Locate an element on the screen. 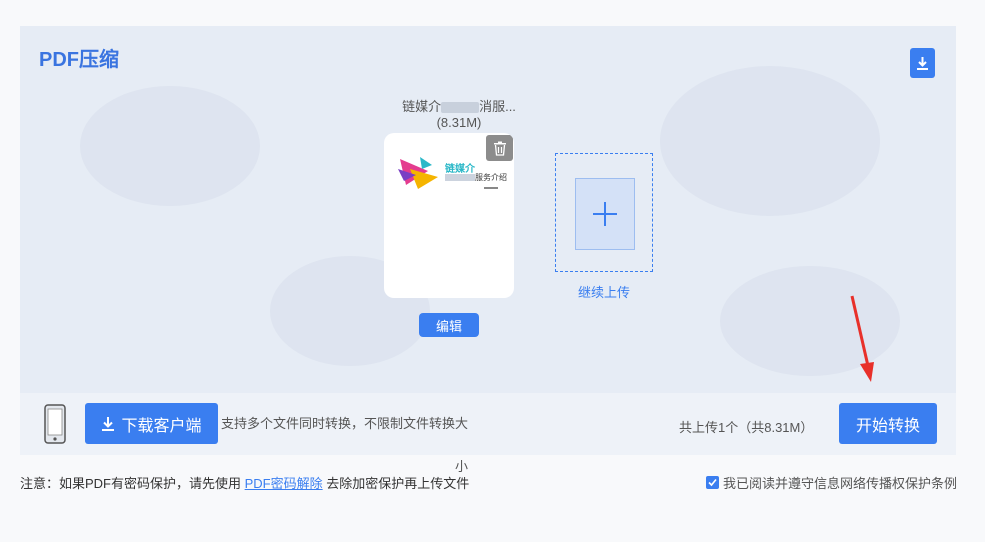 Image resolution: width=985 pixels, height=542 pixels. continue-upload-dropzone is located at coordinates (604, 212).